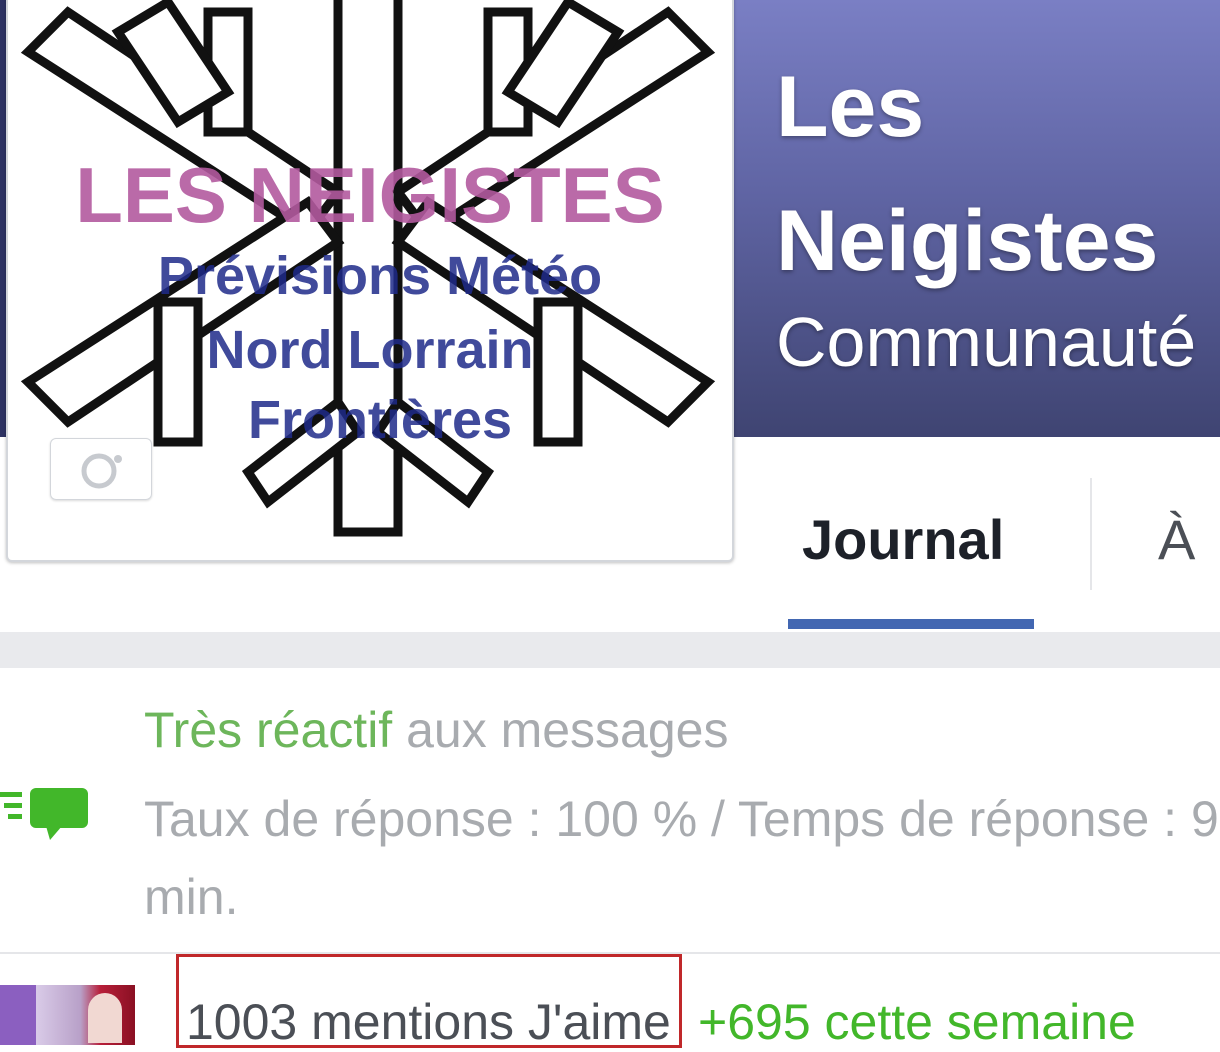 Image resolution: width=1220 pixels, height=1052 pixels. What do you see at coordinates (911, 624) in the screenshot?
I see `active-tab-indicator` at bounding box center [911, 624].